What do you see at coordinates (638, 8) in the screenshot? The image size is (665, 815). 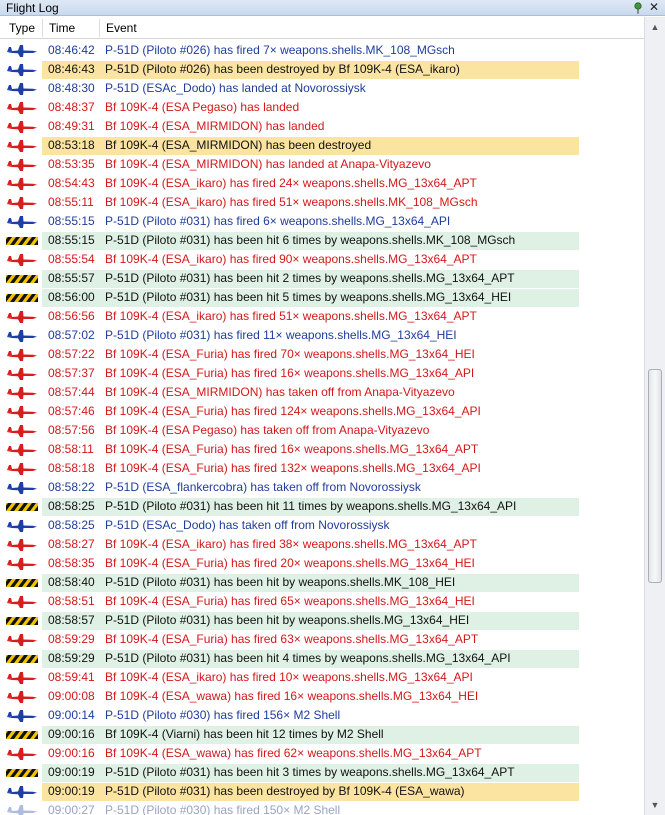 I see `pin-icon` at bounding box center [638, 8].